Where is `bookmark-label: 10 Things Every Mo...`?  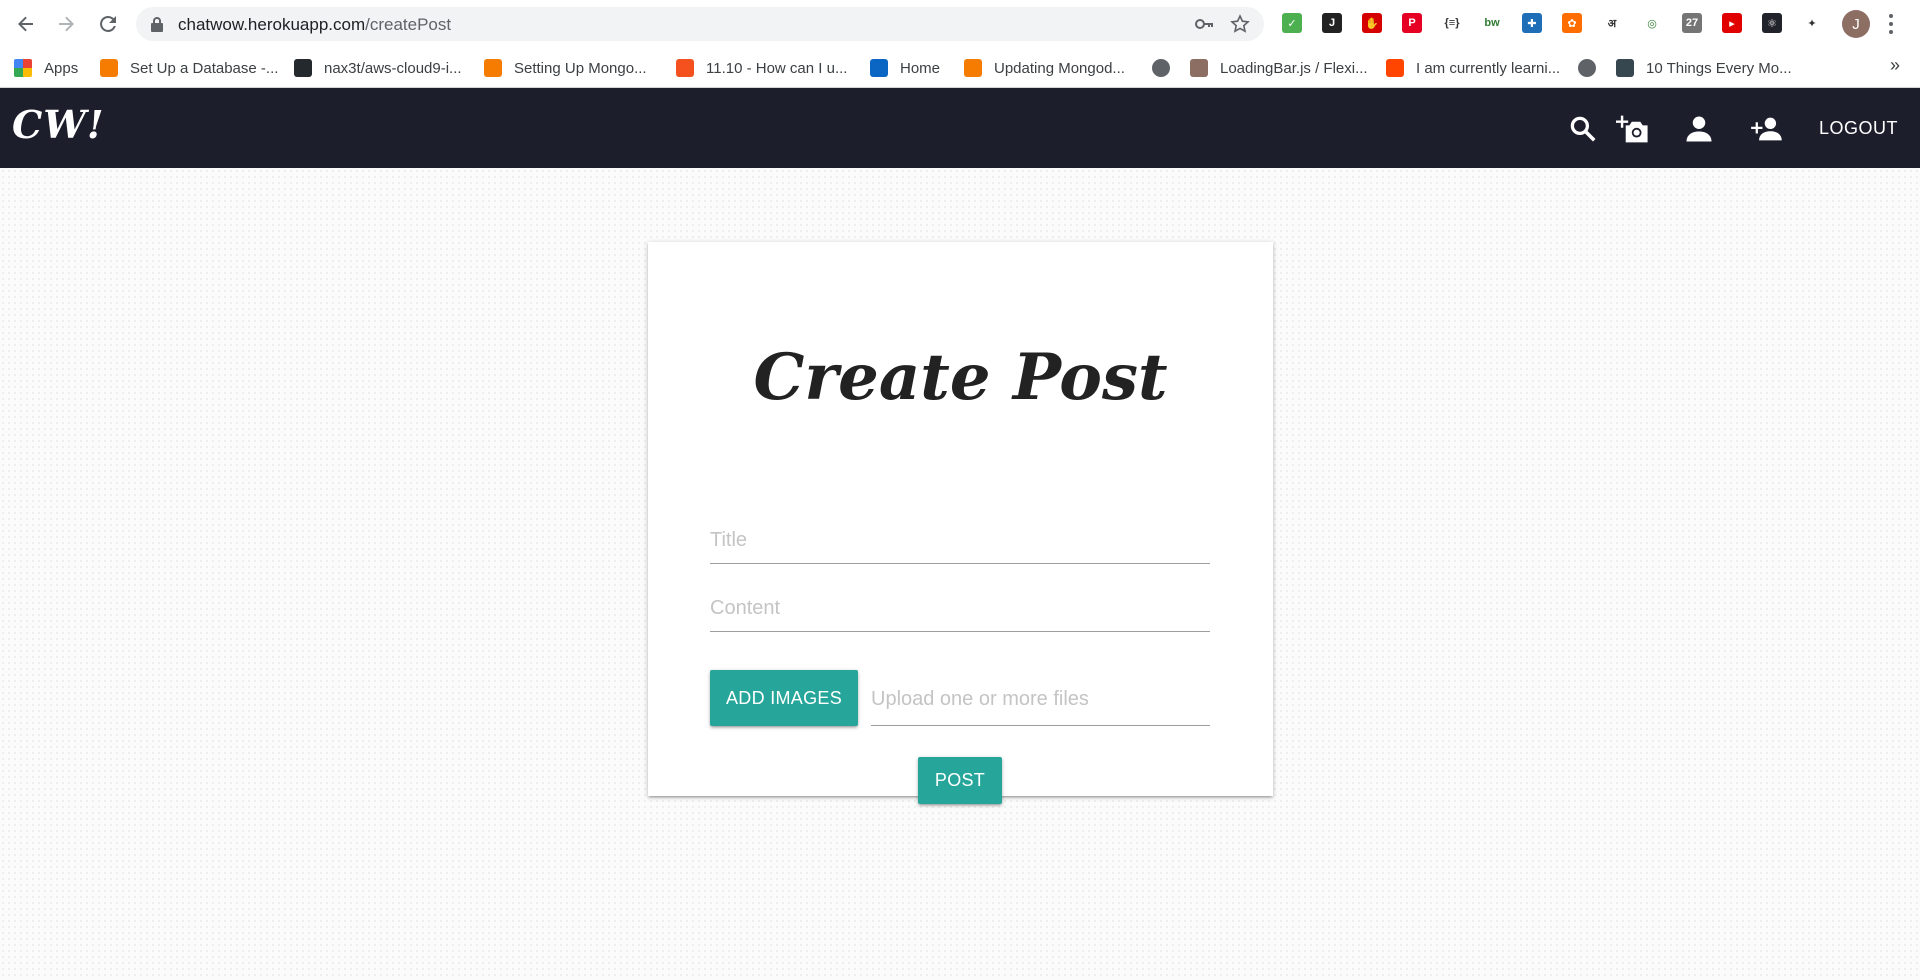
bookmark-label: 10 Things Every Mo... is located at coordinates (1719, 68).